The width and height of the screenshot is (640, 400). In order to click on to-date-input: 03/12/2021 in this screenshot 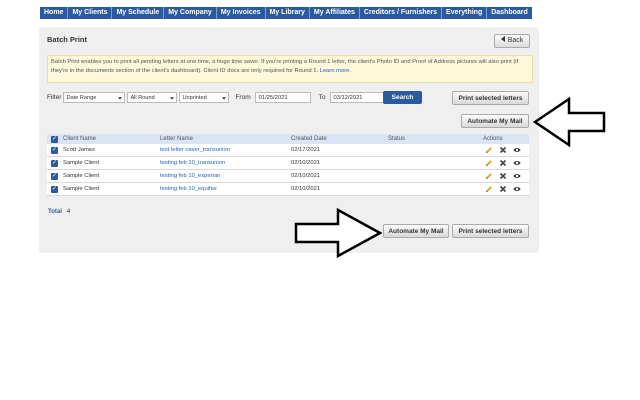, I will do `click(357, 97)`.